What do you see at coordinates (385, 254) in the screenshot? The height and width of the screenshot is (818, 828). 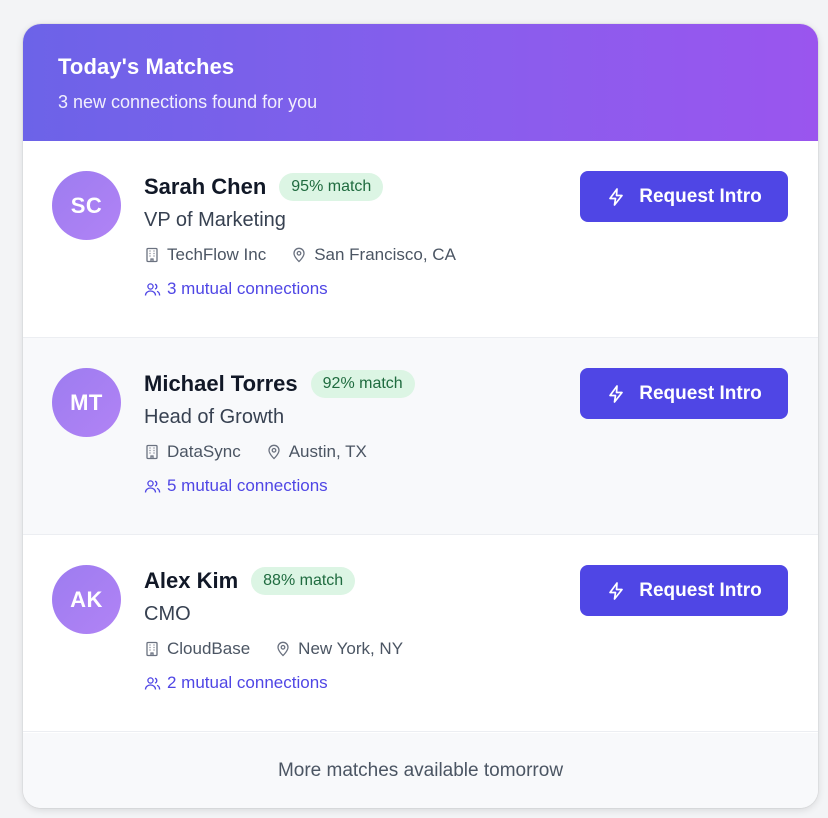 I see `location: San Francisco, CA` at bounding box center [385, 254].